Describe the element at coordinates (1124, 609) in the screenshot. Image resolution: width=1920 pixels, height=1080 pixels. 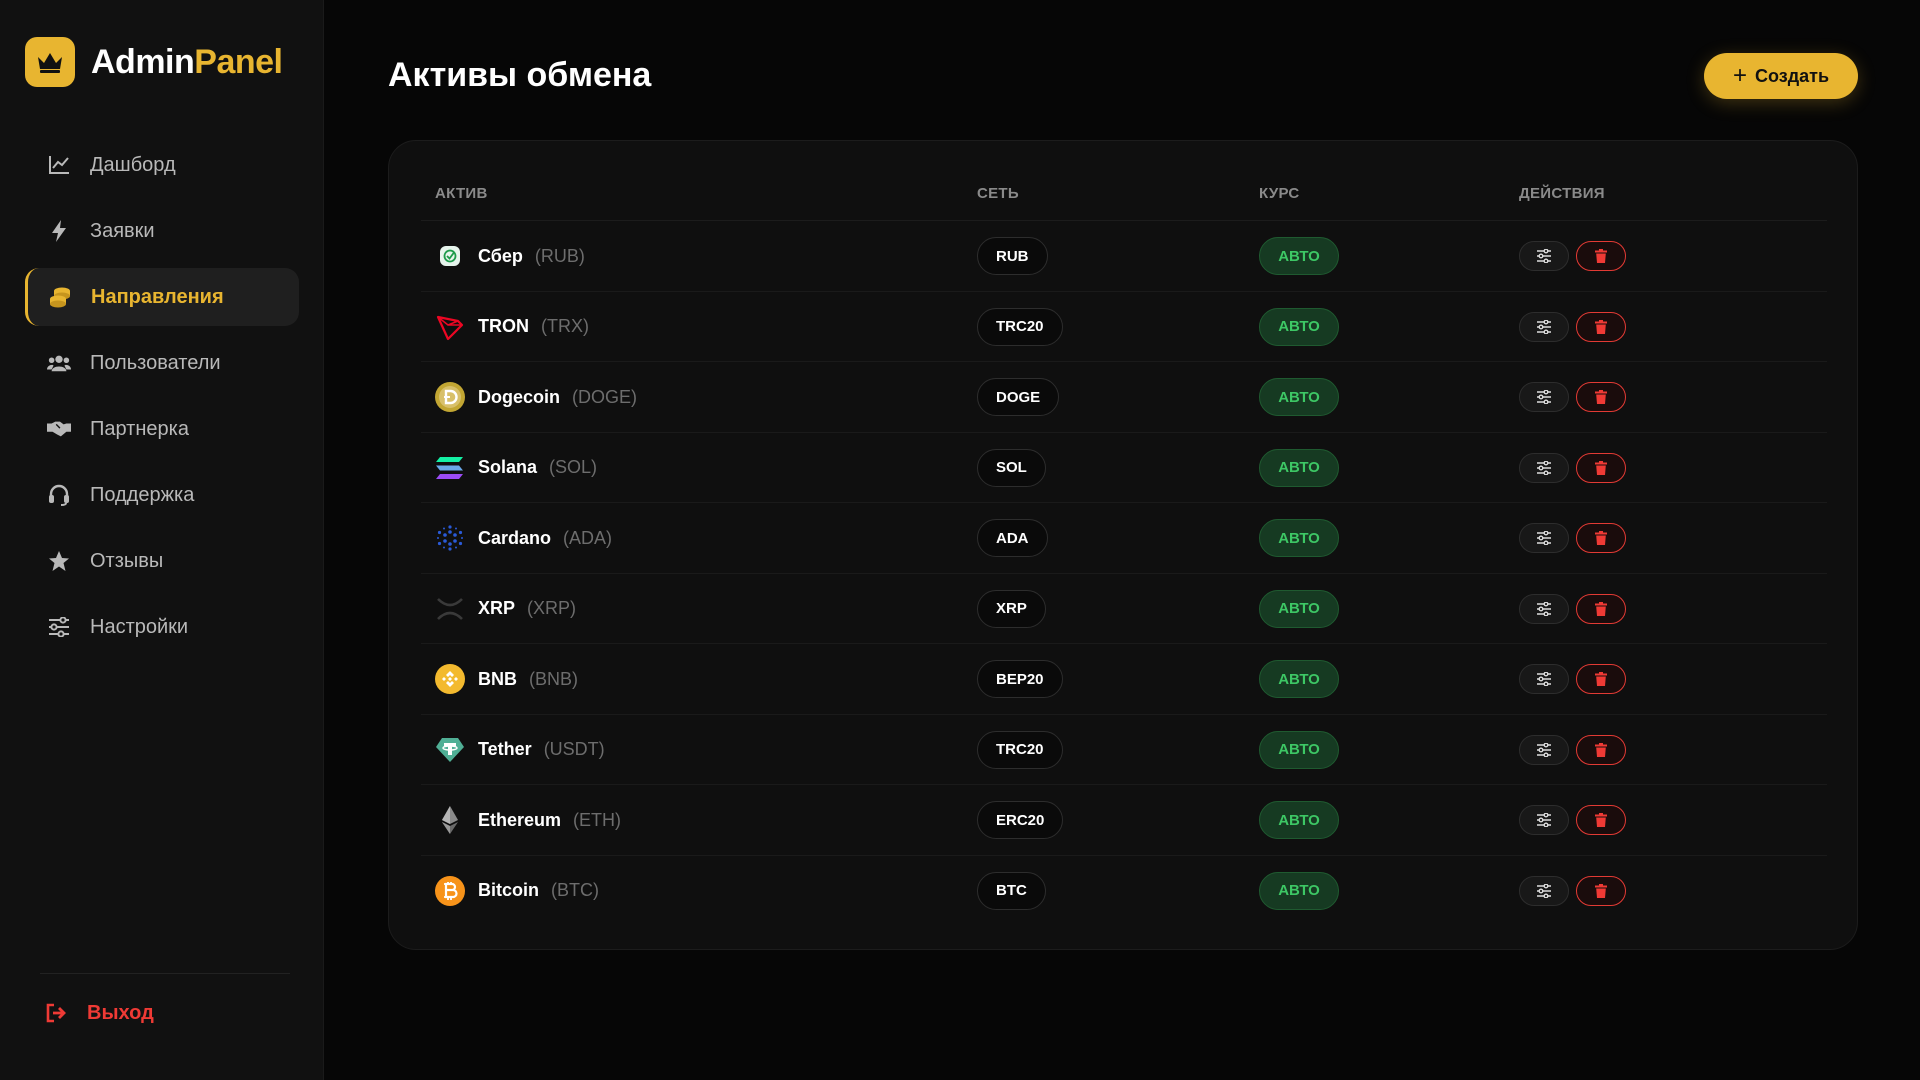
I see `table-row: XRP (XRP) XRP АВТО` at that location.